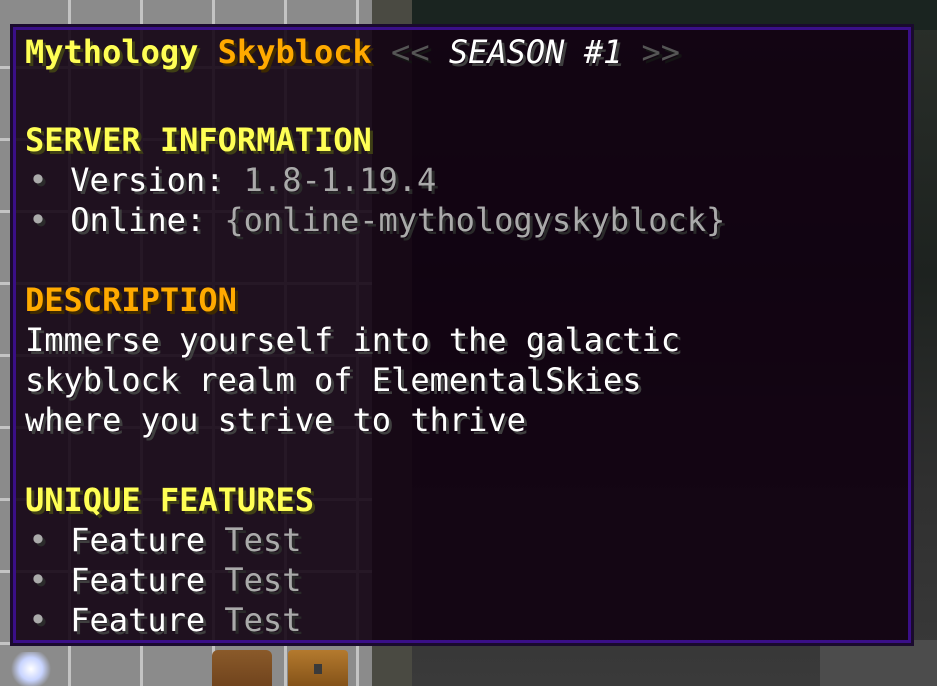 The height and width of the screenshot is (686, 937). What do you see at coordinates (31, 669) in the screenshot?
I see `nether-star-icon` at bounding box center [31, 669].